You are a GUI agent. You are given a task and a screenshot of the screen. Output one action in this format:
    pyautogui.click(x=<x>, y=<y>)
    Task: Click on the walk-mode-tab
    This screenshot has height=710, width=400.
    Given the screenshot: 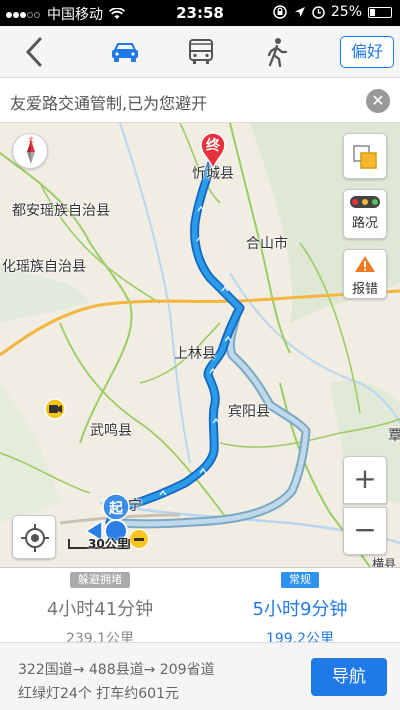 What is the action you would take?
    pyautogui.click(x=277, y=52)
    